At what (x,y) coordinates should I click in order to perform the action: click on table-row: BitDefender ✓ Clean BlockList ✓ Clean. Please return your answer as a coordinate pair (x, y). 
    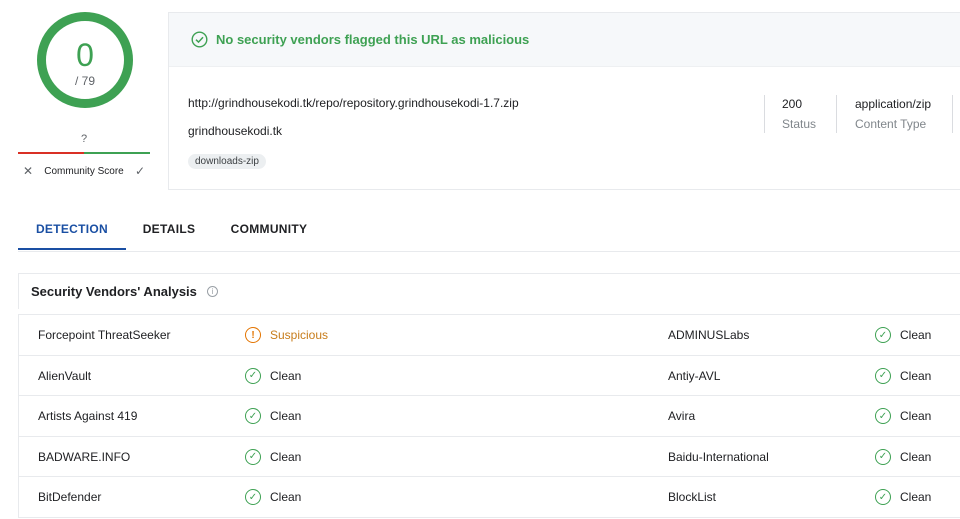
    Looking at the image, I should click on (489, 497).